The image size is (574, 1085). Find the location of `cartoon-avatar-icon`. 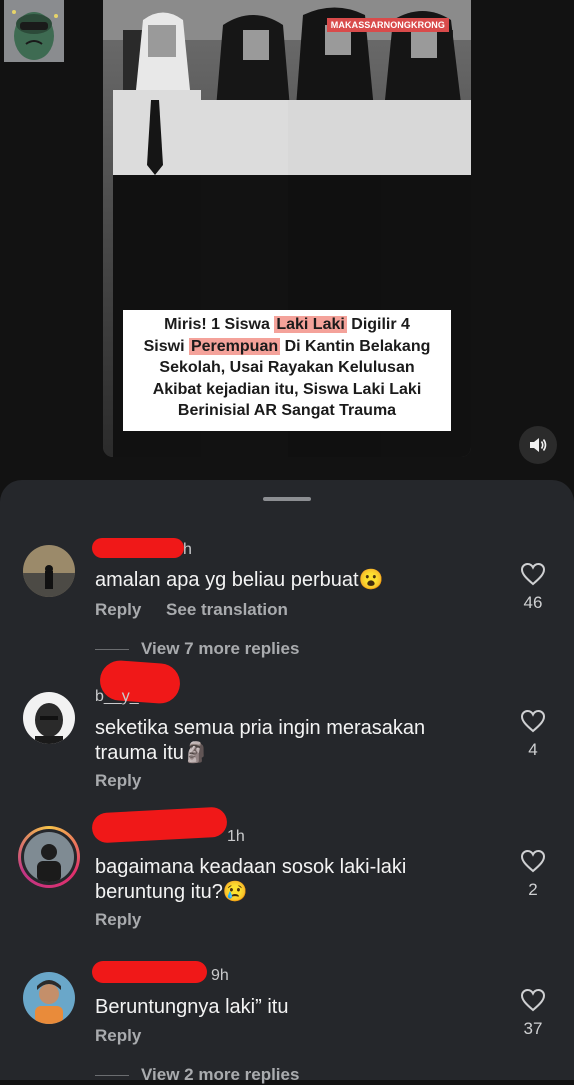

cartoon-avatar-icon is located at coordinates (34, 31).